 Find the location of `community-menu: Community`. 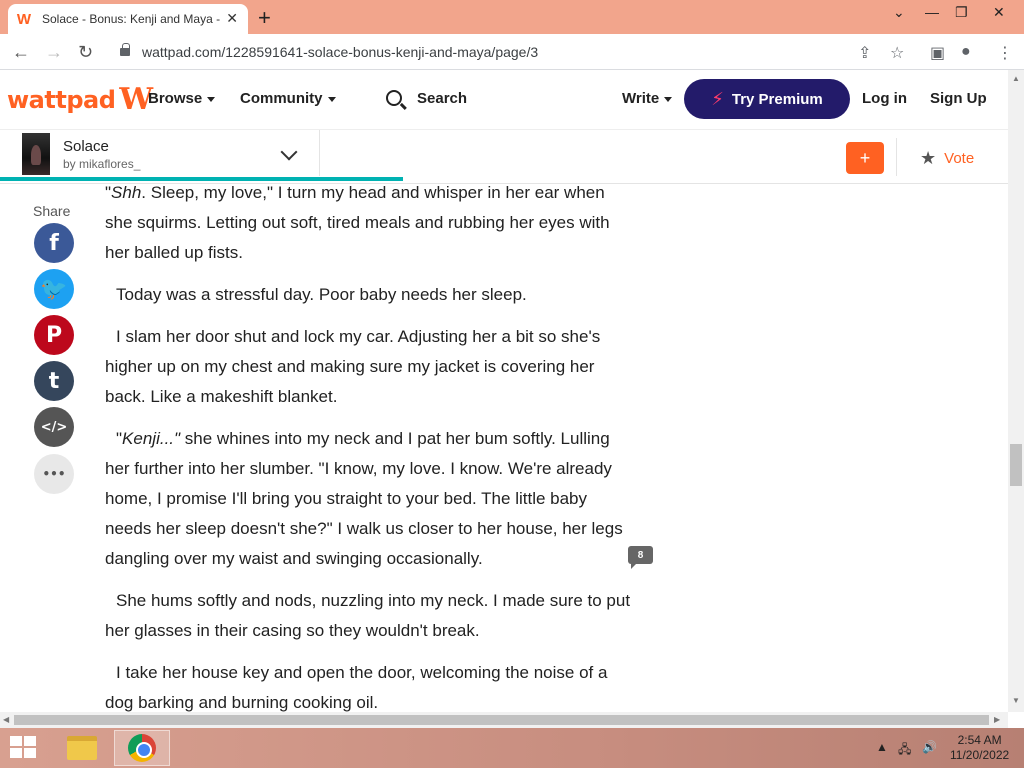

community-menu: Community is located at coordinates (288, 98).